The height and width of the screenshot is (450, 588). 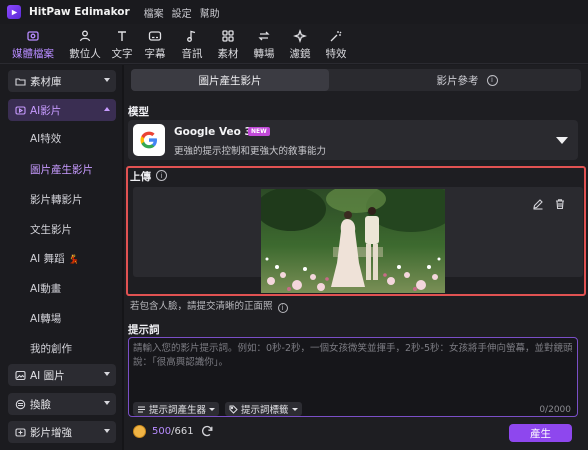 I want to click on generate-button: 產生, so click(x=540, y=433).